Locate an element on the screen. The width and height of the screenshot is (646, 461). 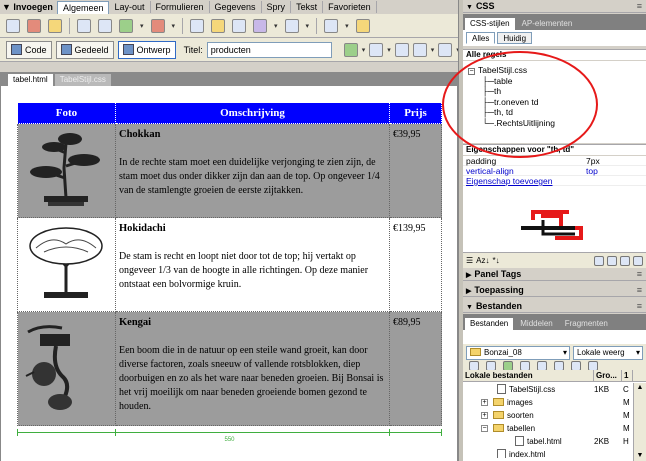
property-row: vertical-align top is located at coordinates (554, 171).